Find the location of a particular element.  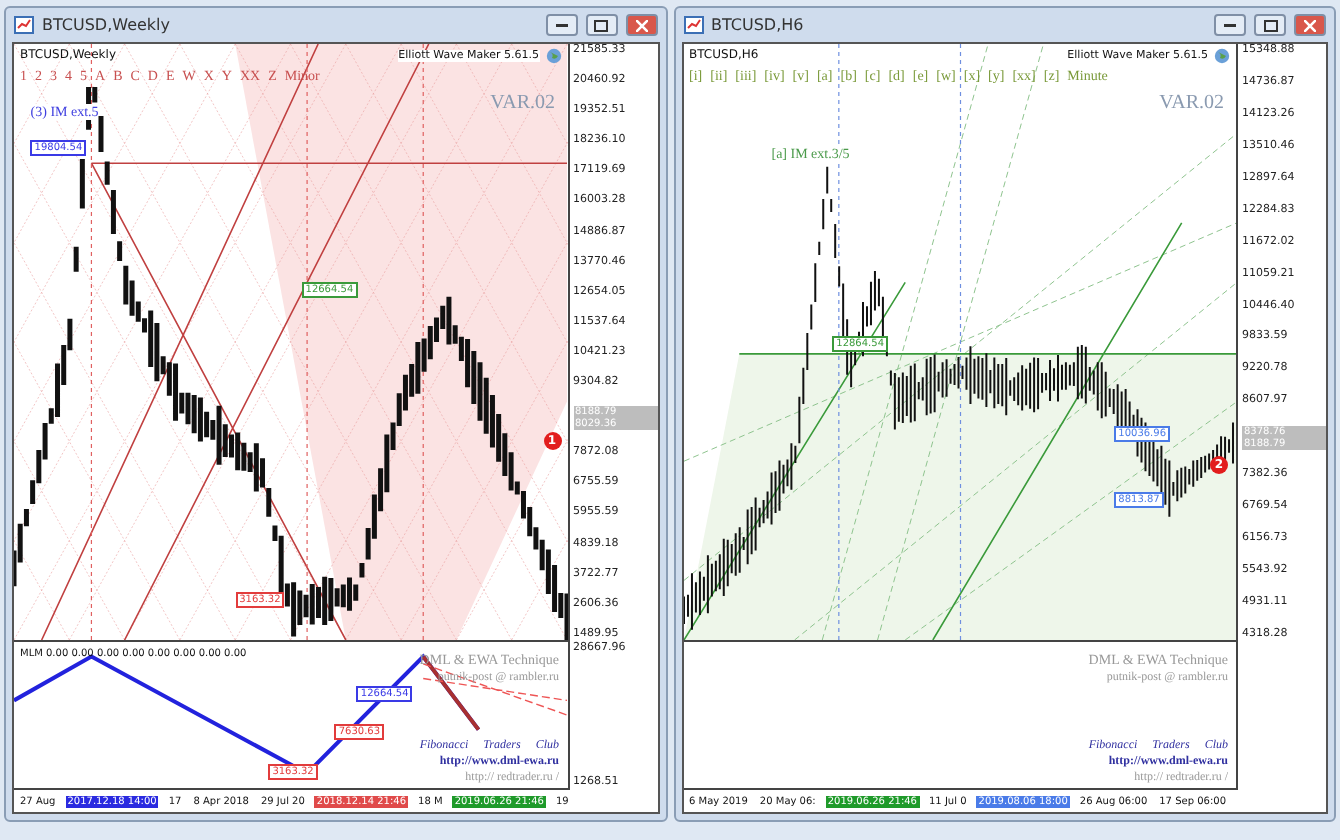

window-title: BTCUSD,Weekly is located at coordinates (107, 25).